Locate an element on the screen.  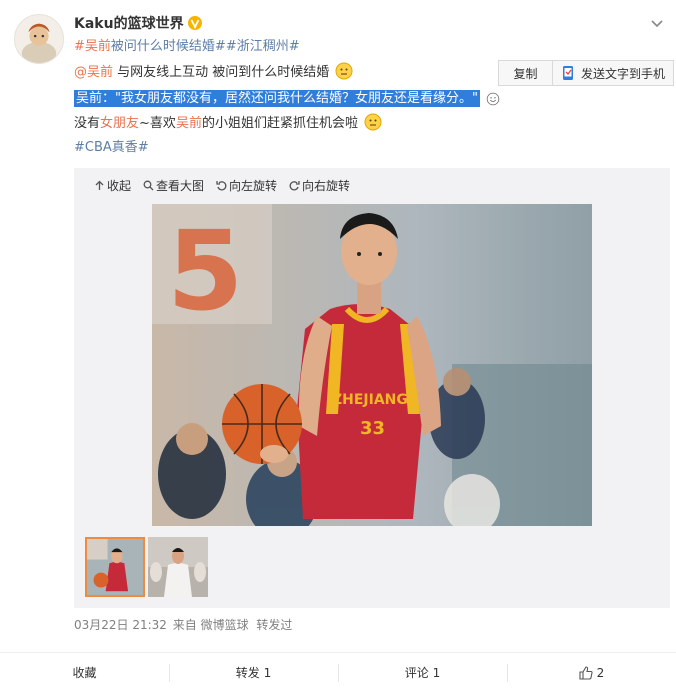
like-button: 2 is located at coordinates (591, 672).